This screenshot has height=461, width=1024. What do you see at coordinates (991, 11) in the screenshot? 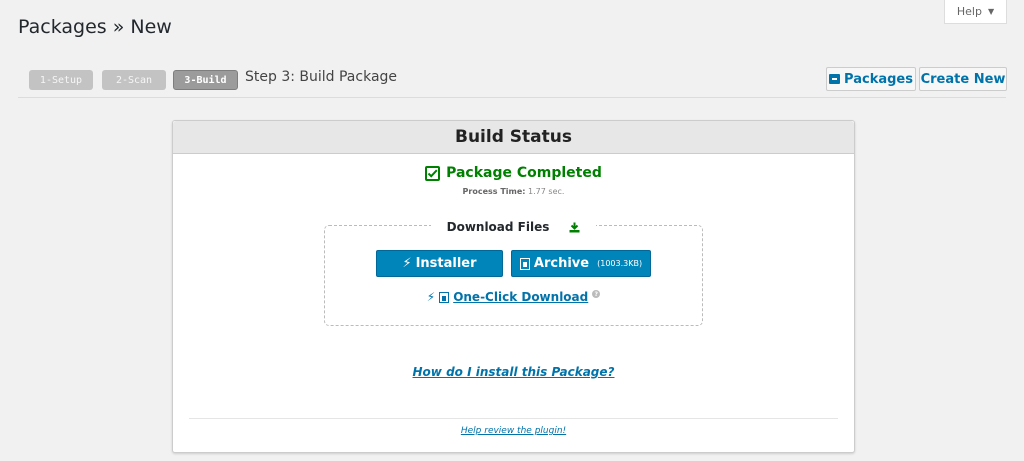
I see `caret-down-icon: ▼` at bounding box center [991, 11].